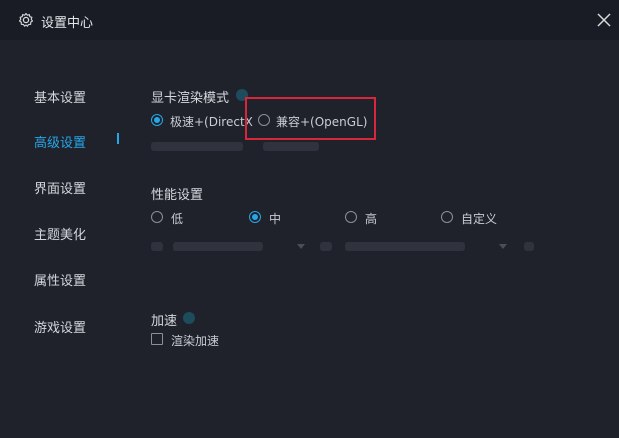  Describe the element at coordinates (157, 120) in the screenshot. I see `radio-directx` at that location.